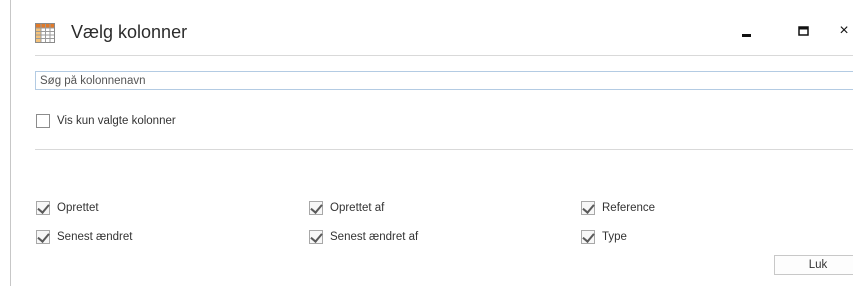  Describe the element at coordinates (813, 265) in the screenshot. I see `close-dialog-button: Luk` at that location.